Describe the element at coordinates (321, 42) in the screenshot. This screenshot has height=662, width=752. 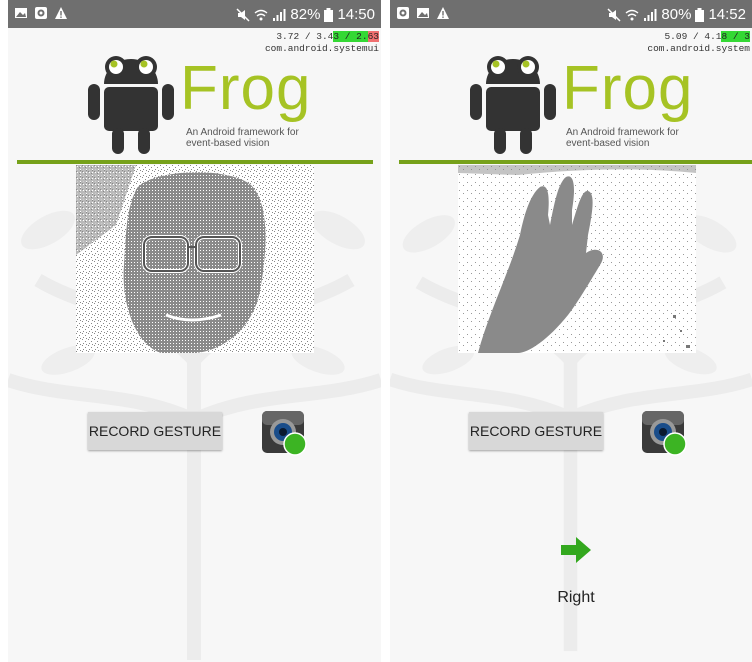
I see `cpu-overlay: 3.72 / 3.43 / 2.63 com.android.systemui` at that location.